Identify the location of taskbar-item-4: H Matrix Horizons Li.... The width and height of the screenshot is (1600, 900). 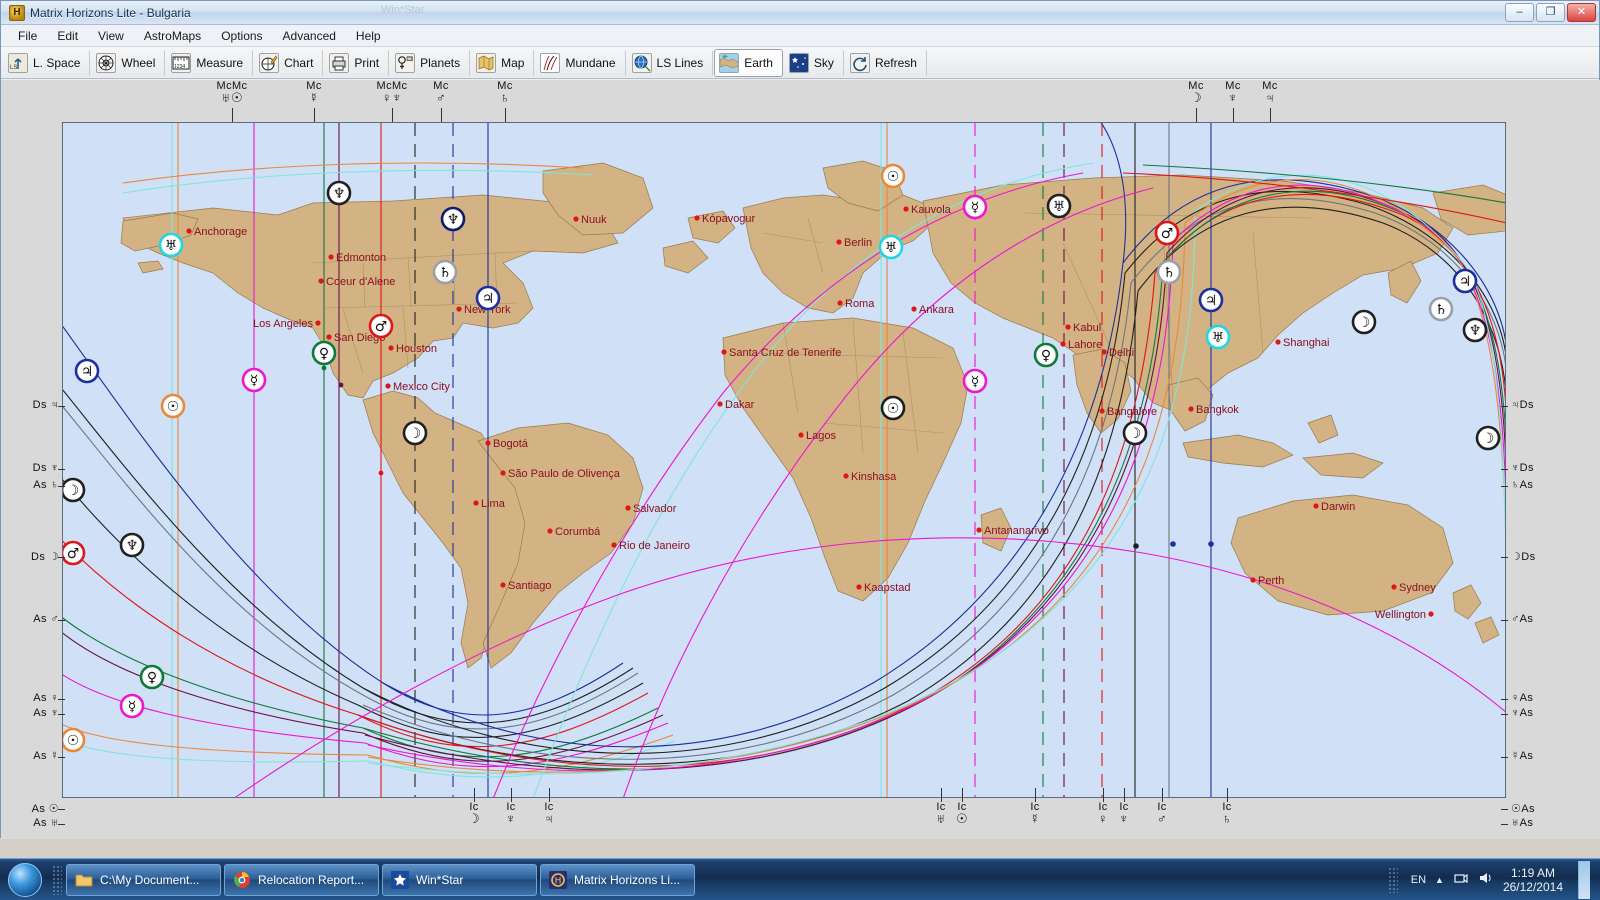
(617, 879).